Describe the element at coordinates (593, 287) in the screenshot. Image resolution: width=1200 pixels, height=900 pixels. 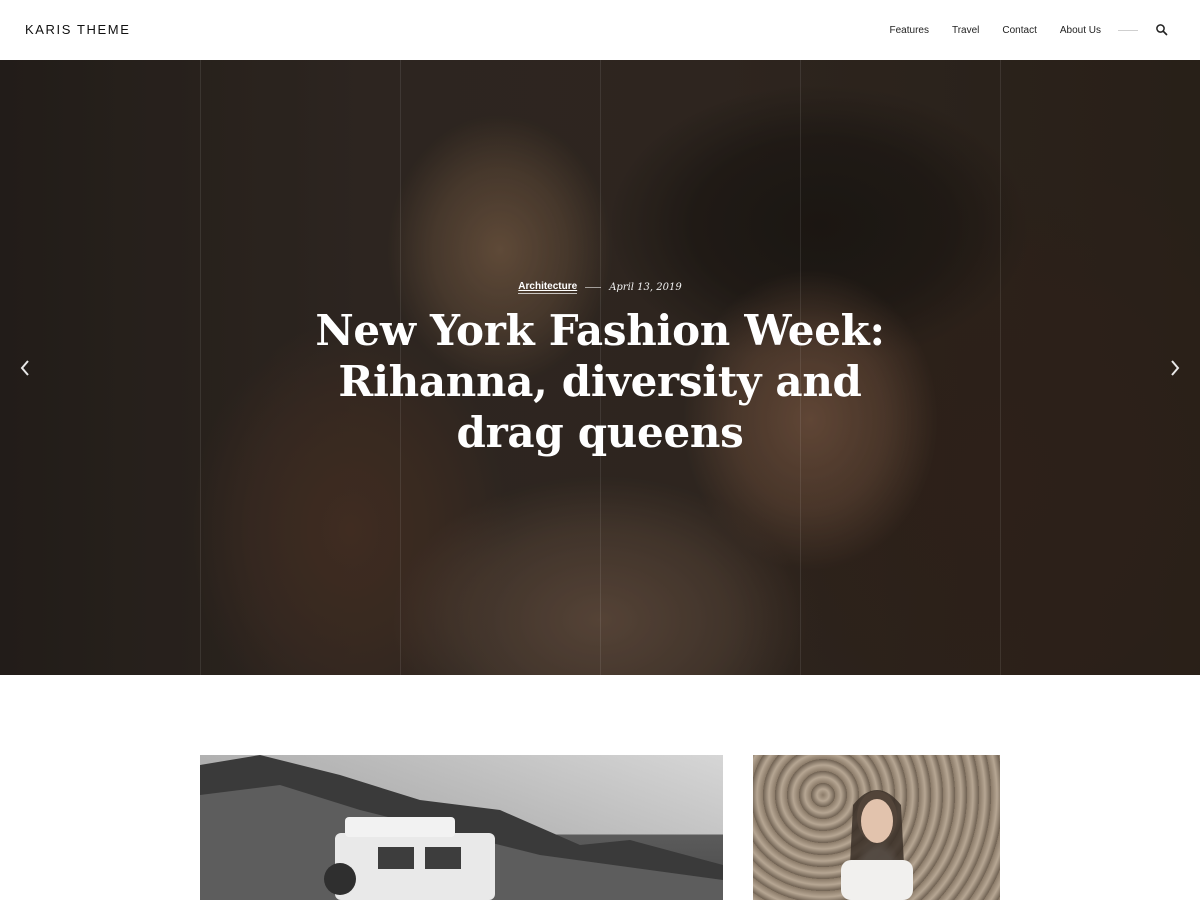
I see `meta-separator` at that location.